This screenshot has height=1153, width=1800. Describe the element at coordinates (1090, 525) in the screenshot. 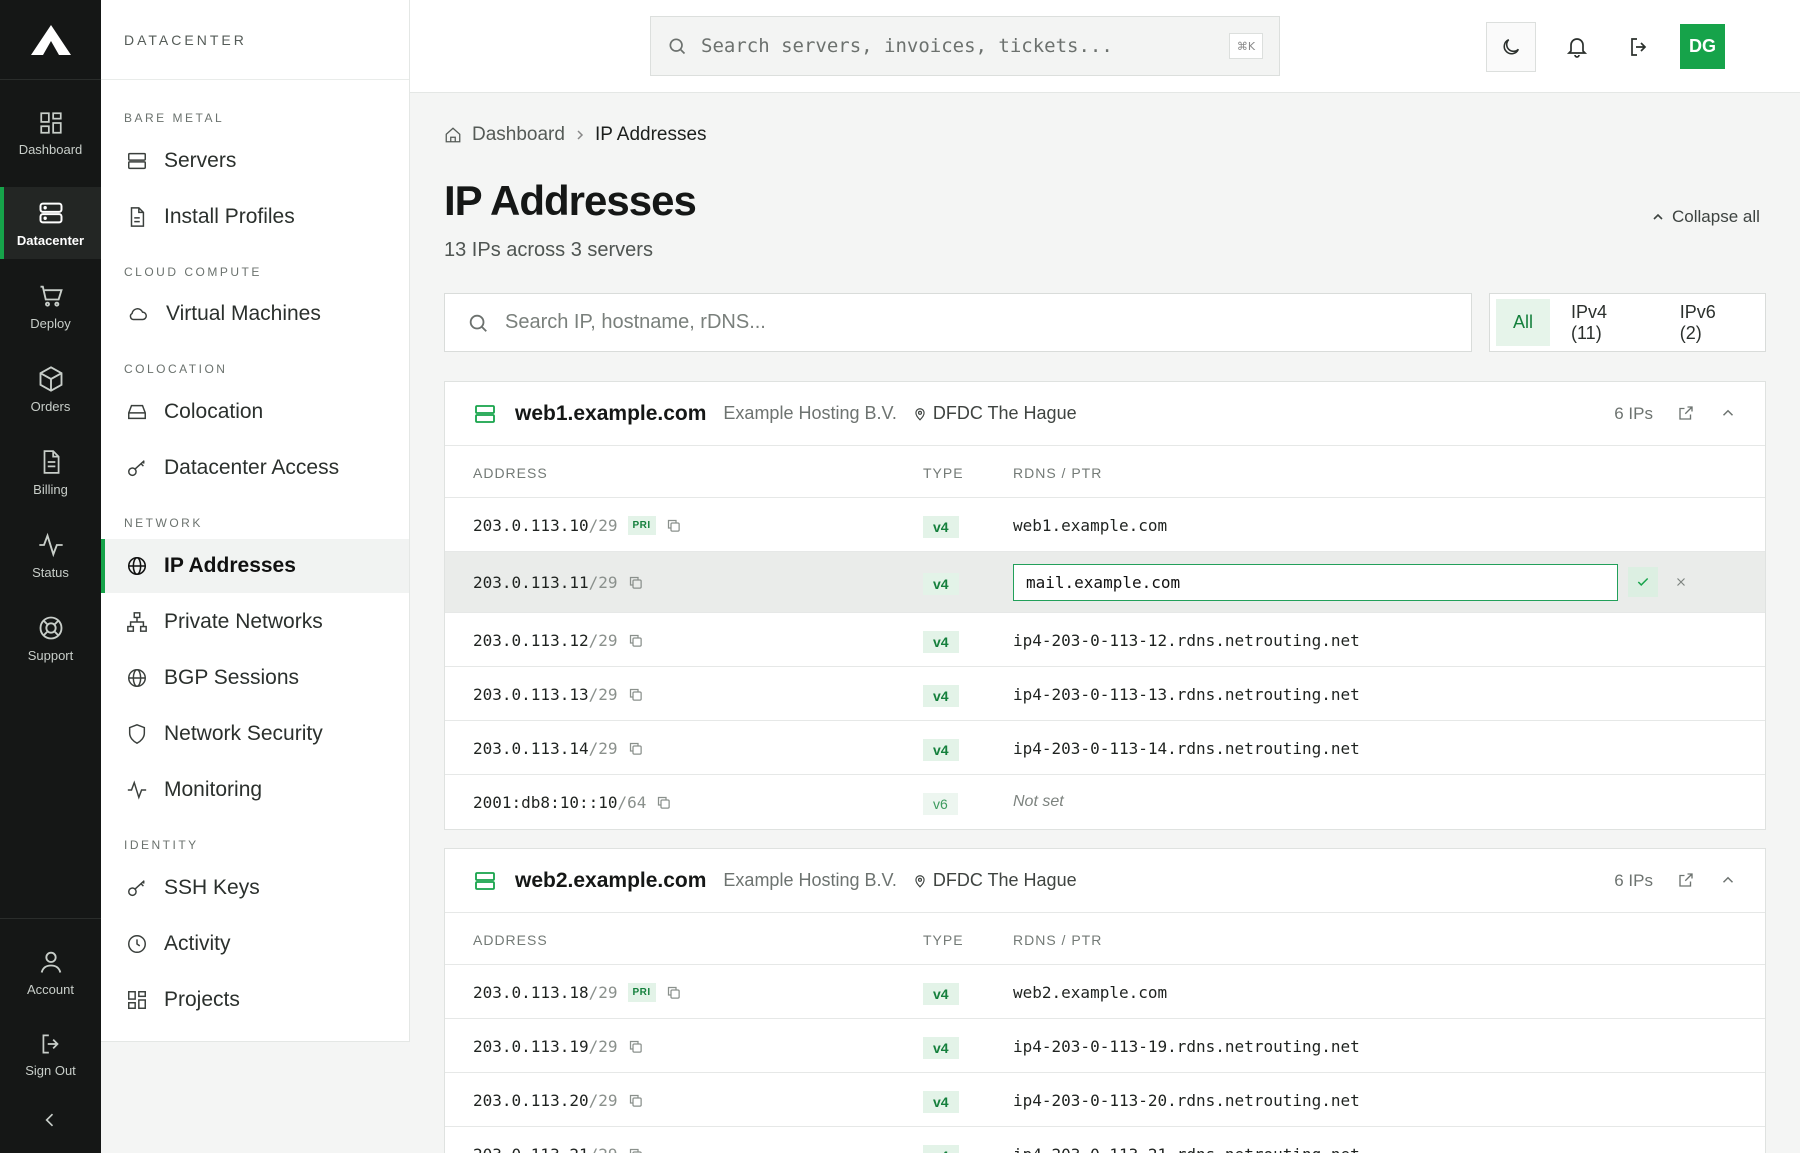

I see `rdns-value: web1.example.com` at that location.